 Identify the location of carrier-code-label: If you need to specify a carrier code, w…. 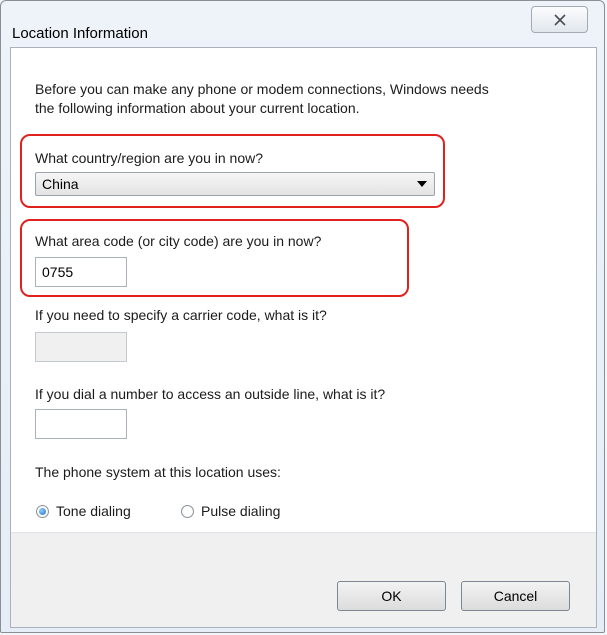
(181, 315).